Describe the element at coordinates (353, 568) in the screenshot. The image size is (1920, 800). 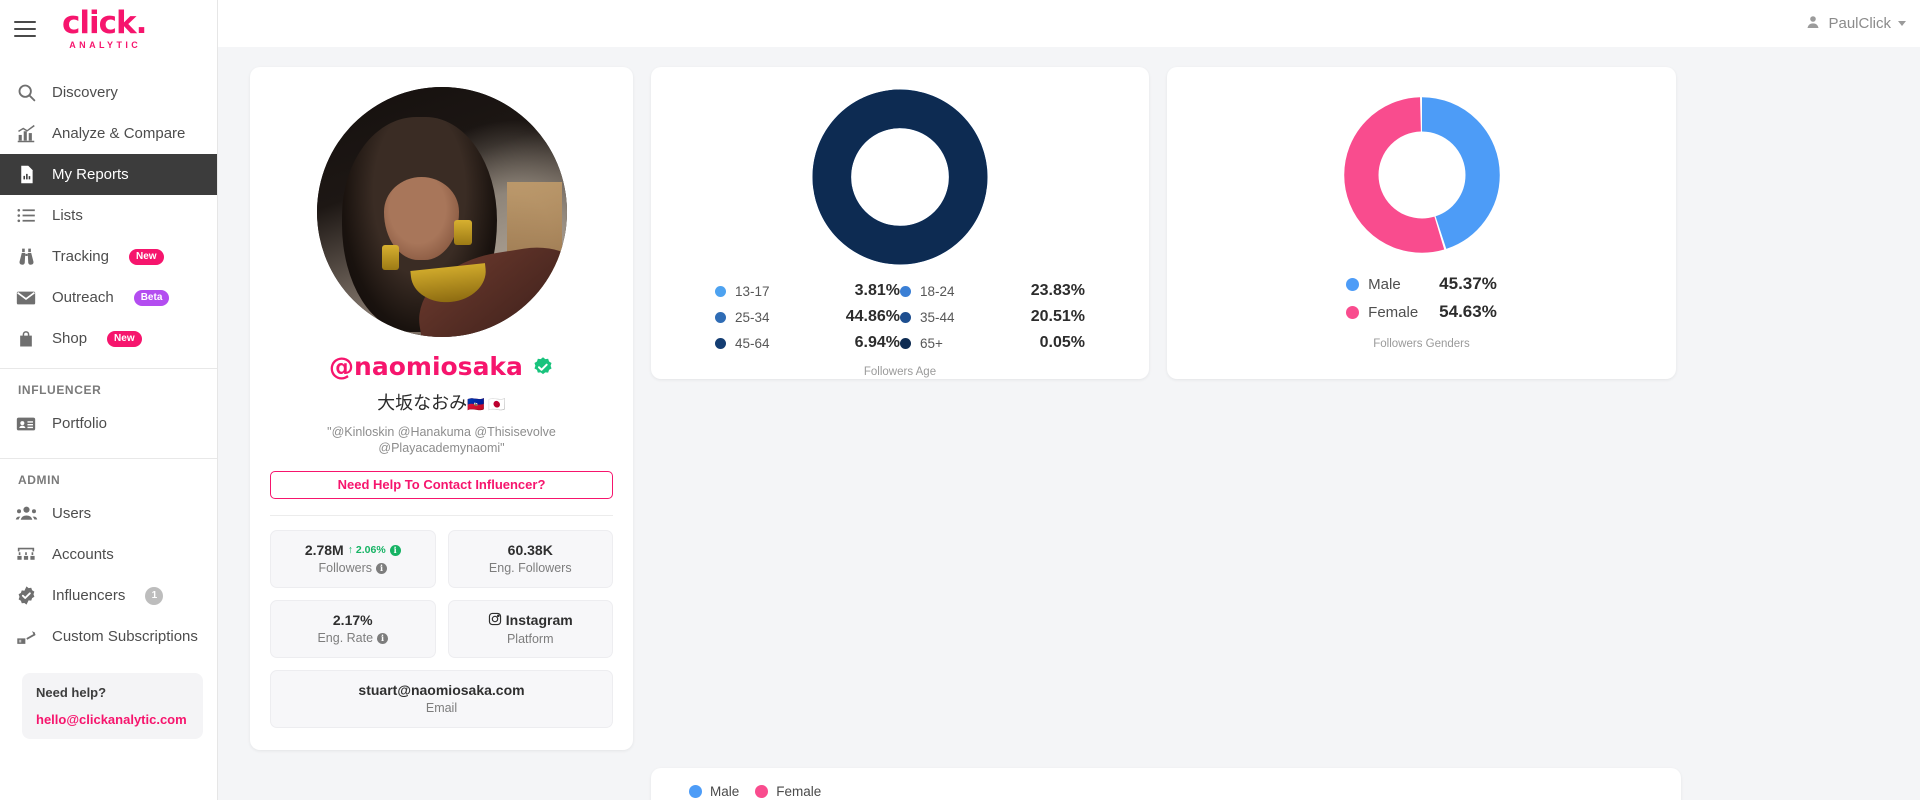
I see `stat-label-row: Followers i` at that location.